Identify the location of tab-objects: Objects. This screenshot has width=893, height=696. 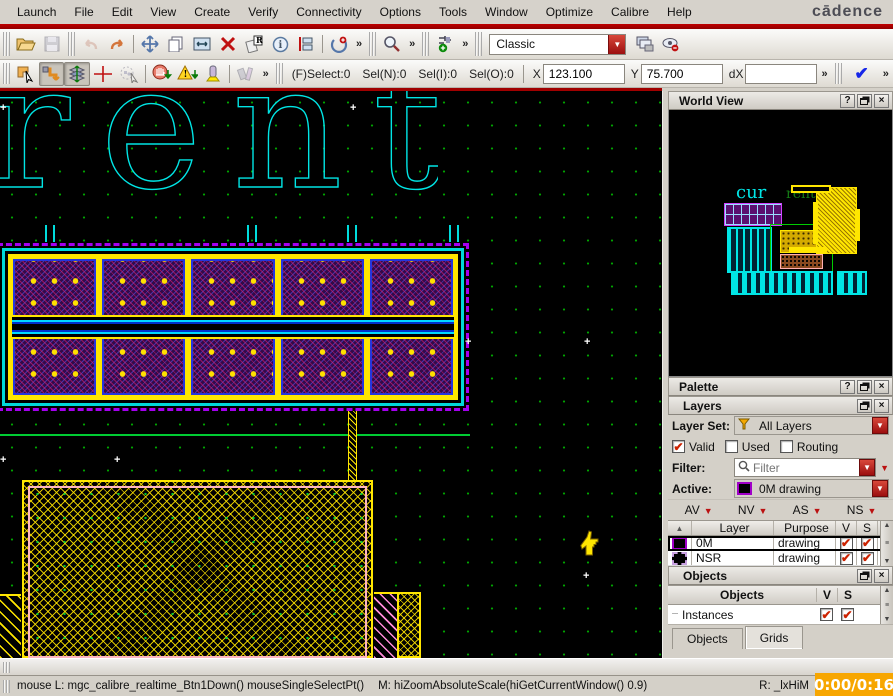
(707, 638).